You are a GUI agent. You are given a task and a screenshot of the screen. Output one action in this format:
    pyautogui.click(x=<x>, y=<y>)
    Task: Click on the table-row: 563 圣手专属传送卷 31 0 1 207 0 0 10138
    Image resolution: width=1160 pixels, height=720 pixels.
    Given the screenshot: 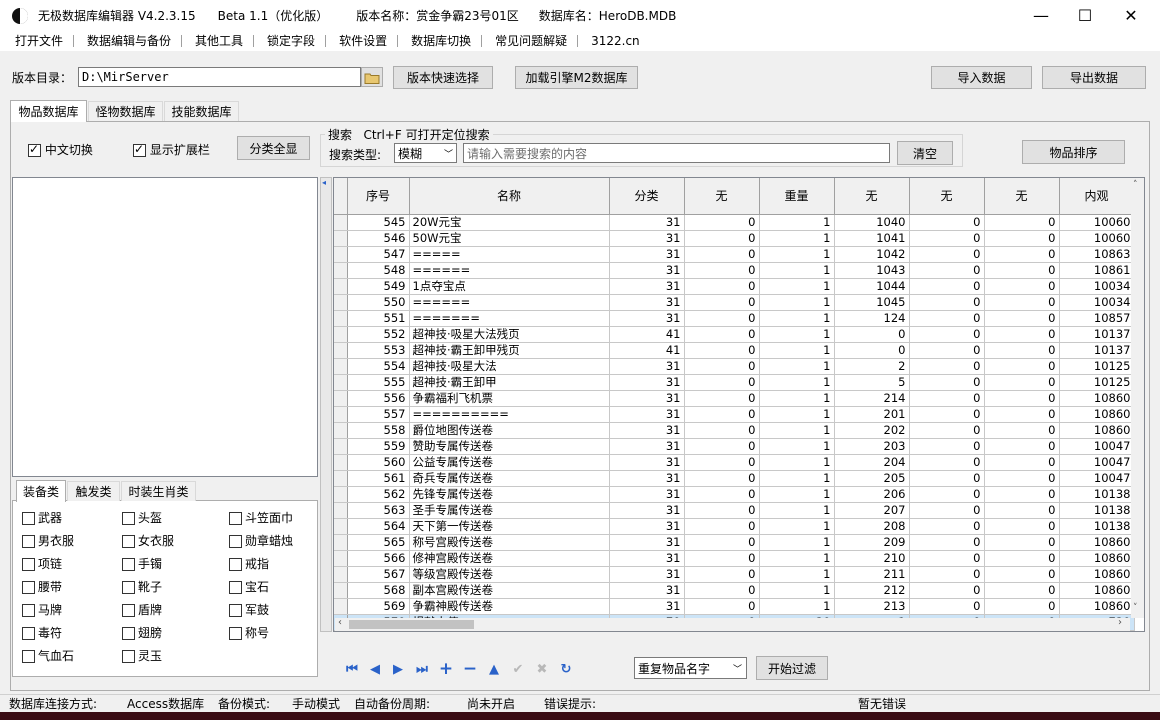 What is the action you would take?
    pyautogui.click(x=734, y=510)
    